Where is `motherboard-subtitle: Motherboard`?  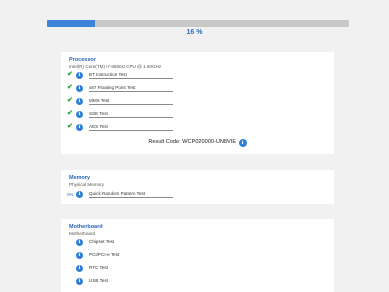 motherboard-subtitle: Motherboard is located at coordinates (82, 233).